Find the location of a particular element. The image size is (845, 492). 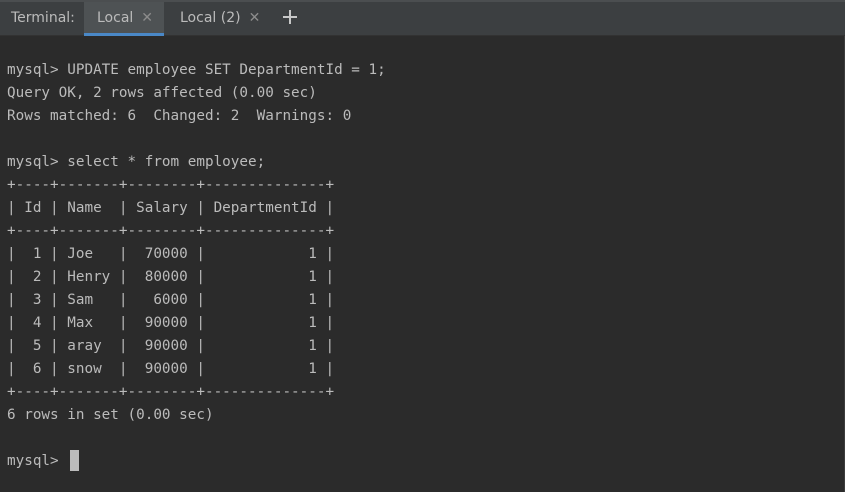

terminal-prompt: mysql> is located at coordinates (37, 461).